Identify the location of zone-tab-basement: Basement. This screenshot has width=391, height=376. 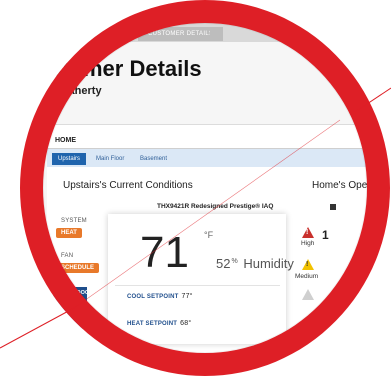
(153, 159).